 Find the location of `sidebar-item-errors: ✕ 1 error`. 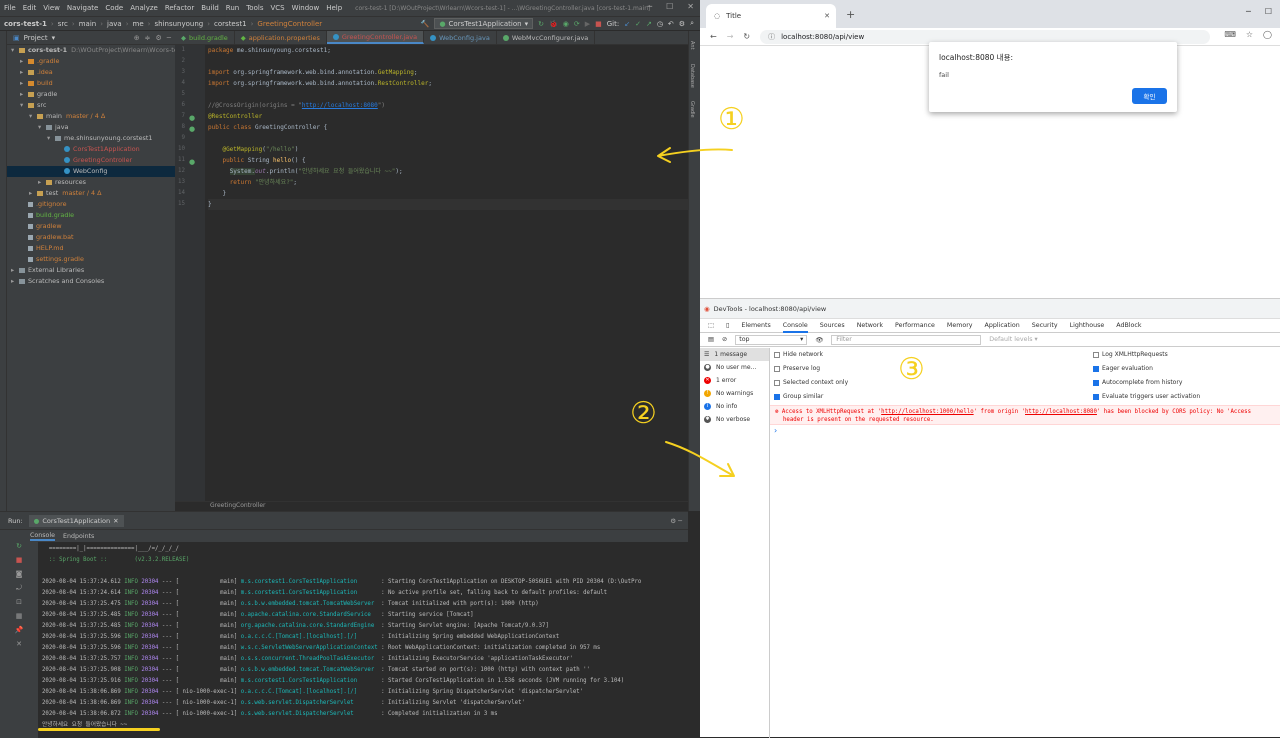

sidebar-item-errors: ✕ 1 error is located at coordinates (734, 380).